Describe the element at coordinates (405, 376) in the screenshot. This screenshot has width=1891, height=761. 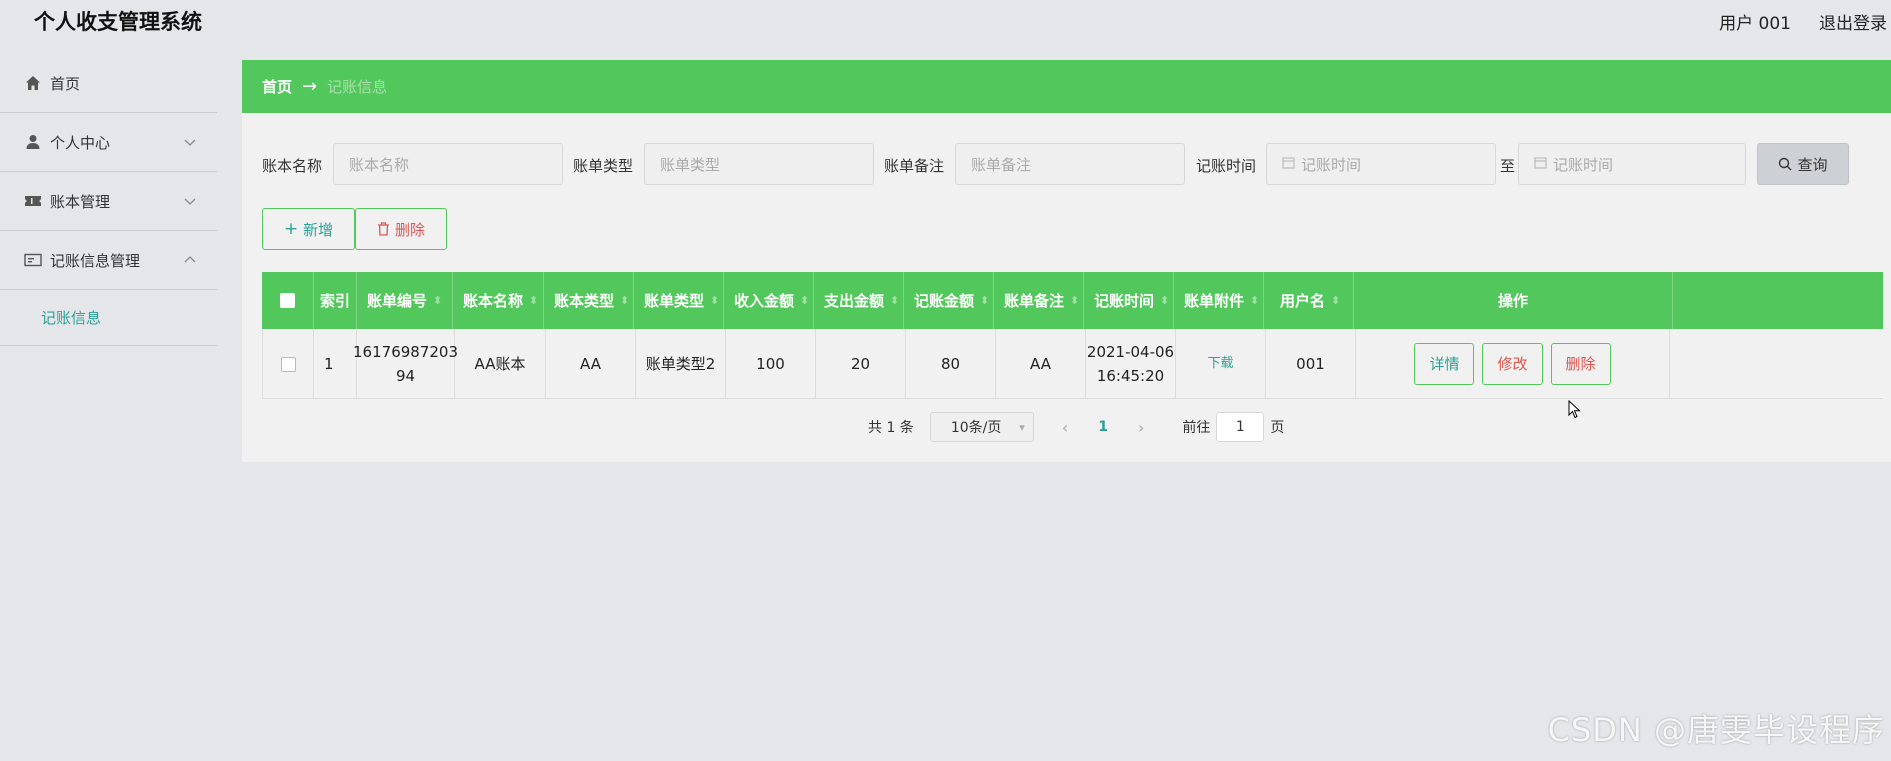
I see `bill-no-line-2: 94` at that location.